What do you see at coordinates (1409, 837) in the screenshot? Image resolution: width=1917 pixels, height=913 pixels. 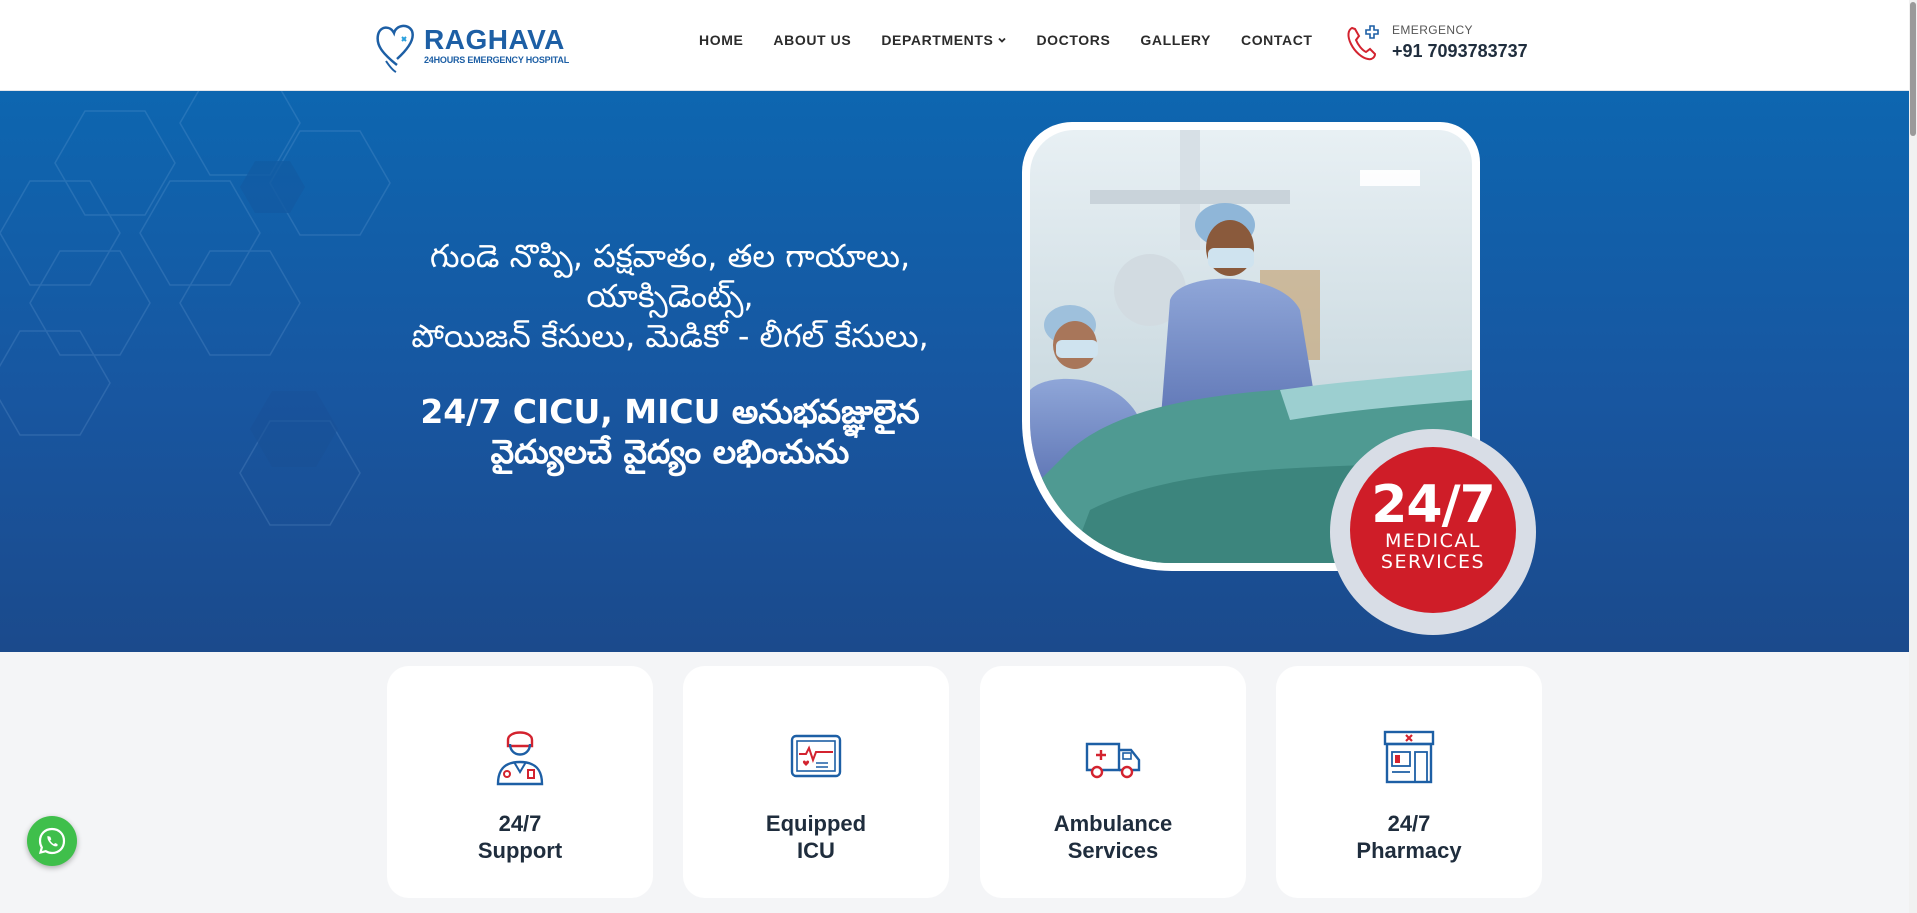 I see `card-title: 24/7 Pharmacy` at bounding box center [1409, 837].